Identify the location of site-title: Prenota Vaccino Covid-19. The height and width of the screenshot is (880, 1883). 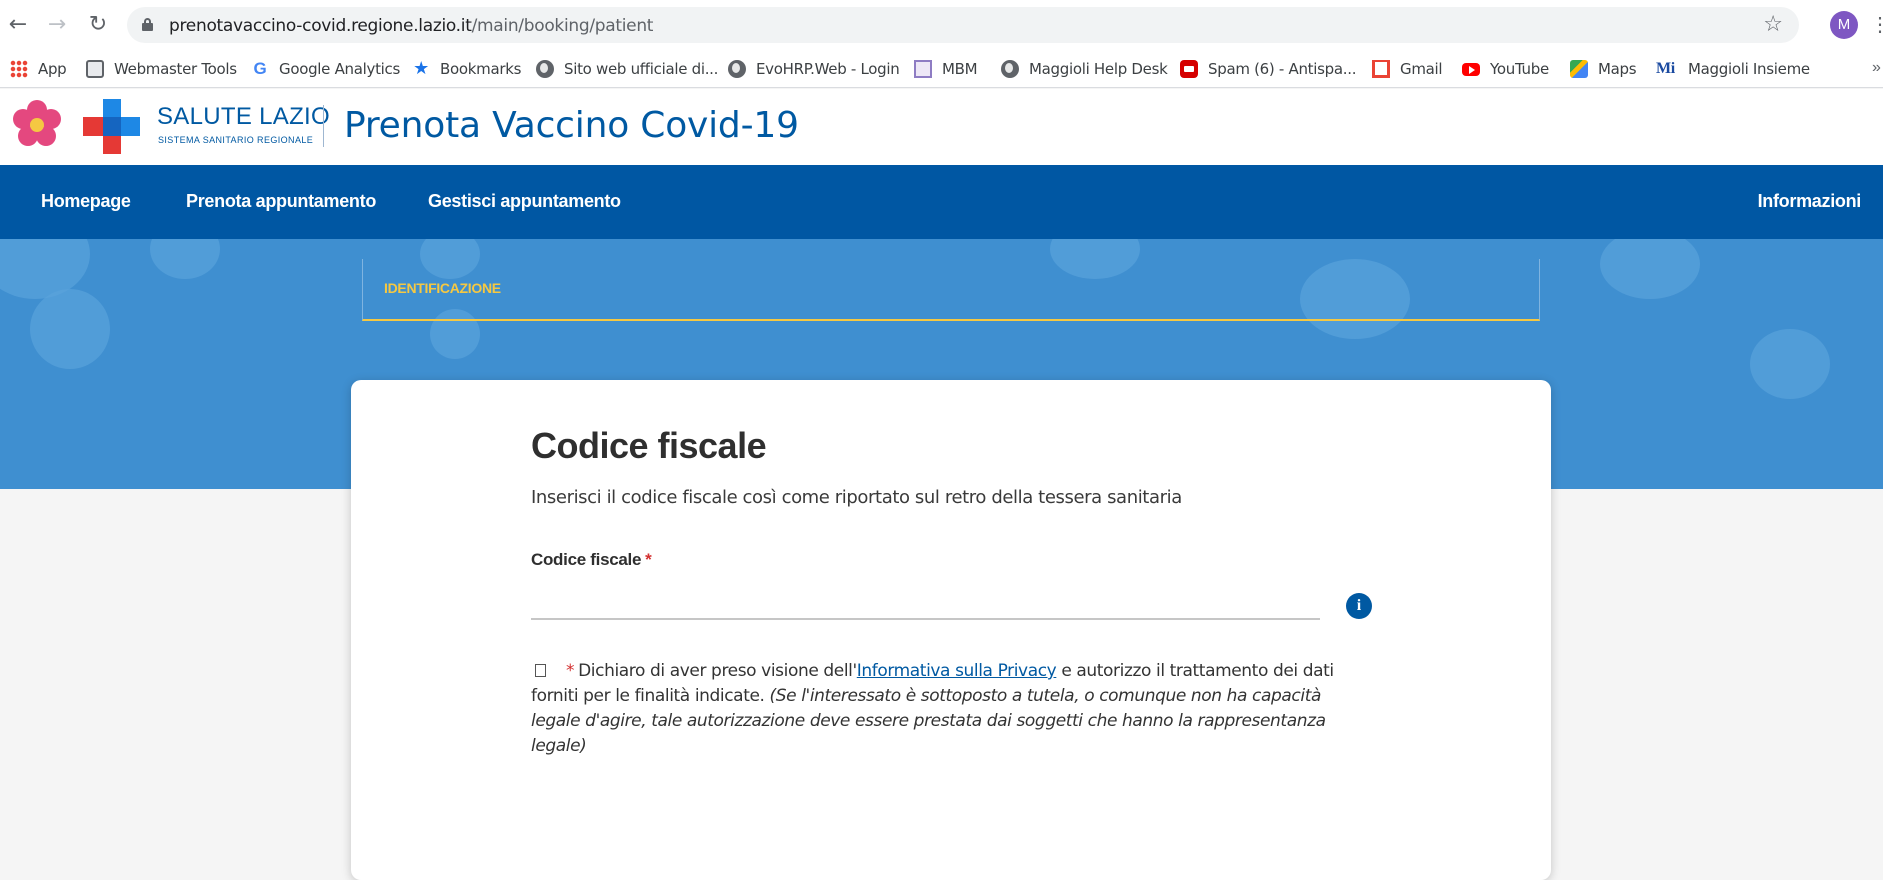
(571, 125).